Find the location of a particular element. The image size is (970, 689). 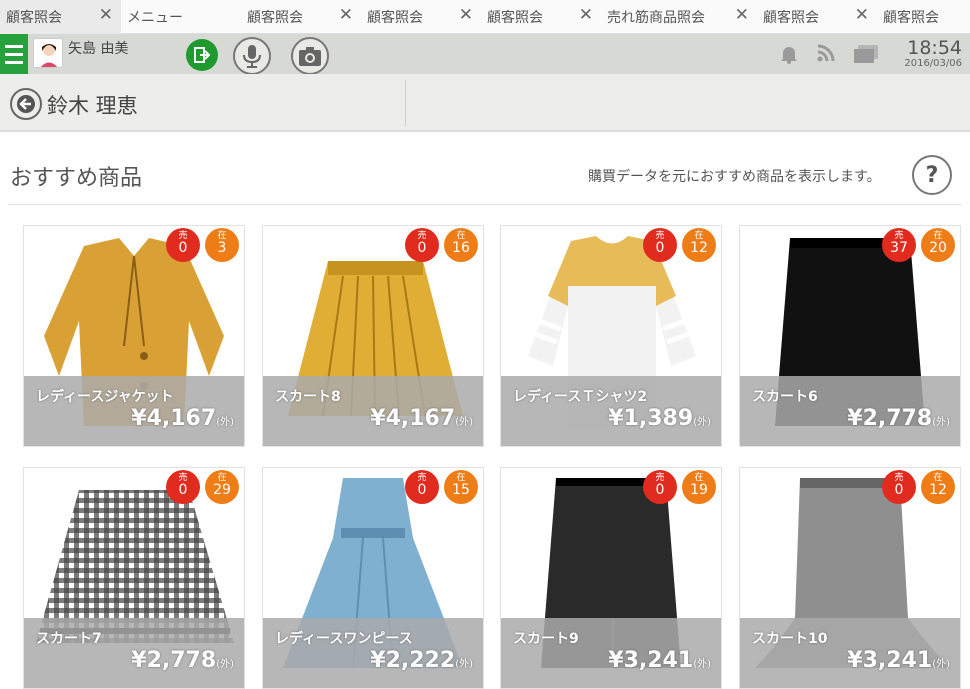

stock-count-badge: 在 20 is located at coordinates (938, 245).